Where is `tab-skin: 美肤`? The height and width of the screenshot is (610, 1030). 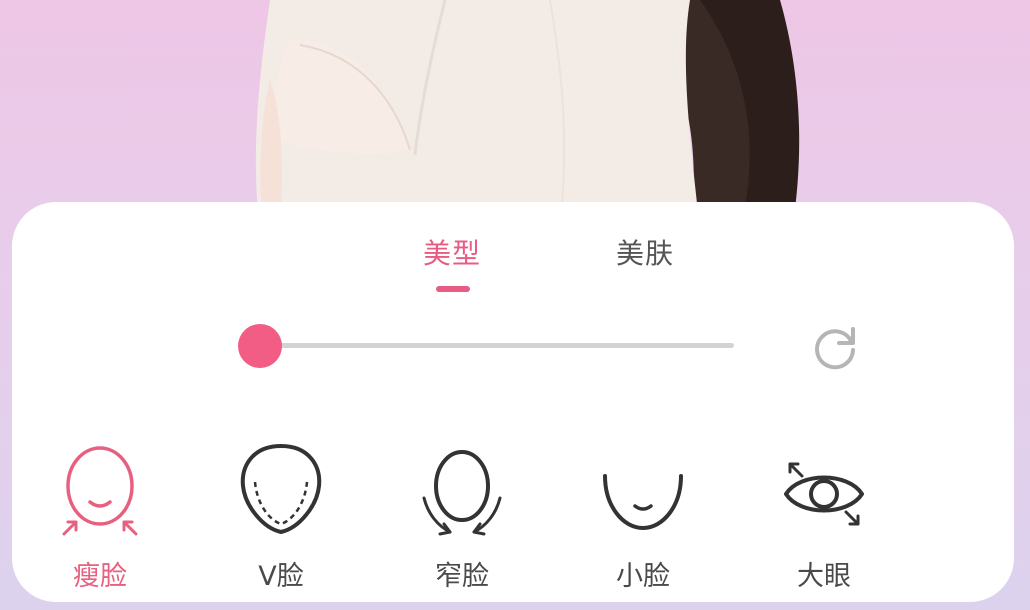
tab-skin: 美肤 is located at coordinates (645, 252).